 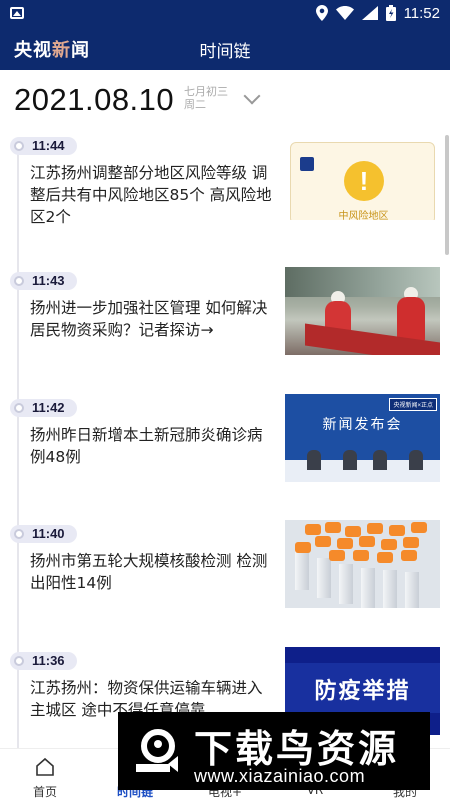 I want to click on watermark-url: www.xiazainiao.com, so click(x=280, y=776).